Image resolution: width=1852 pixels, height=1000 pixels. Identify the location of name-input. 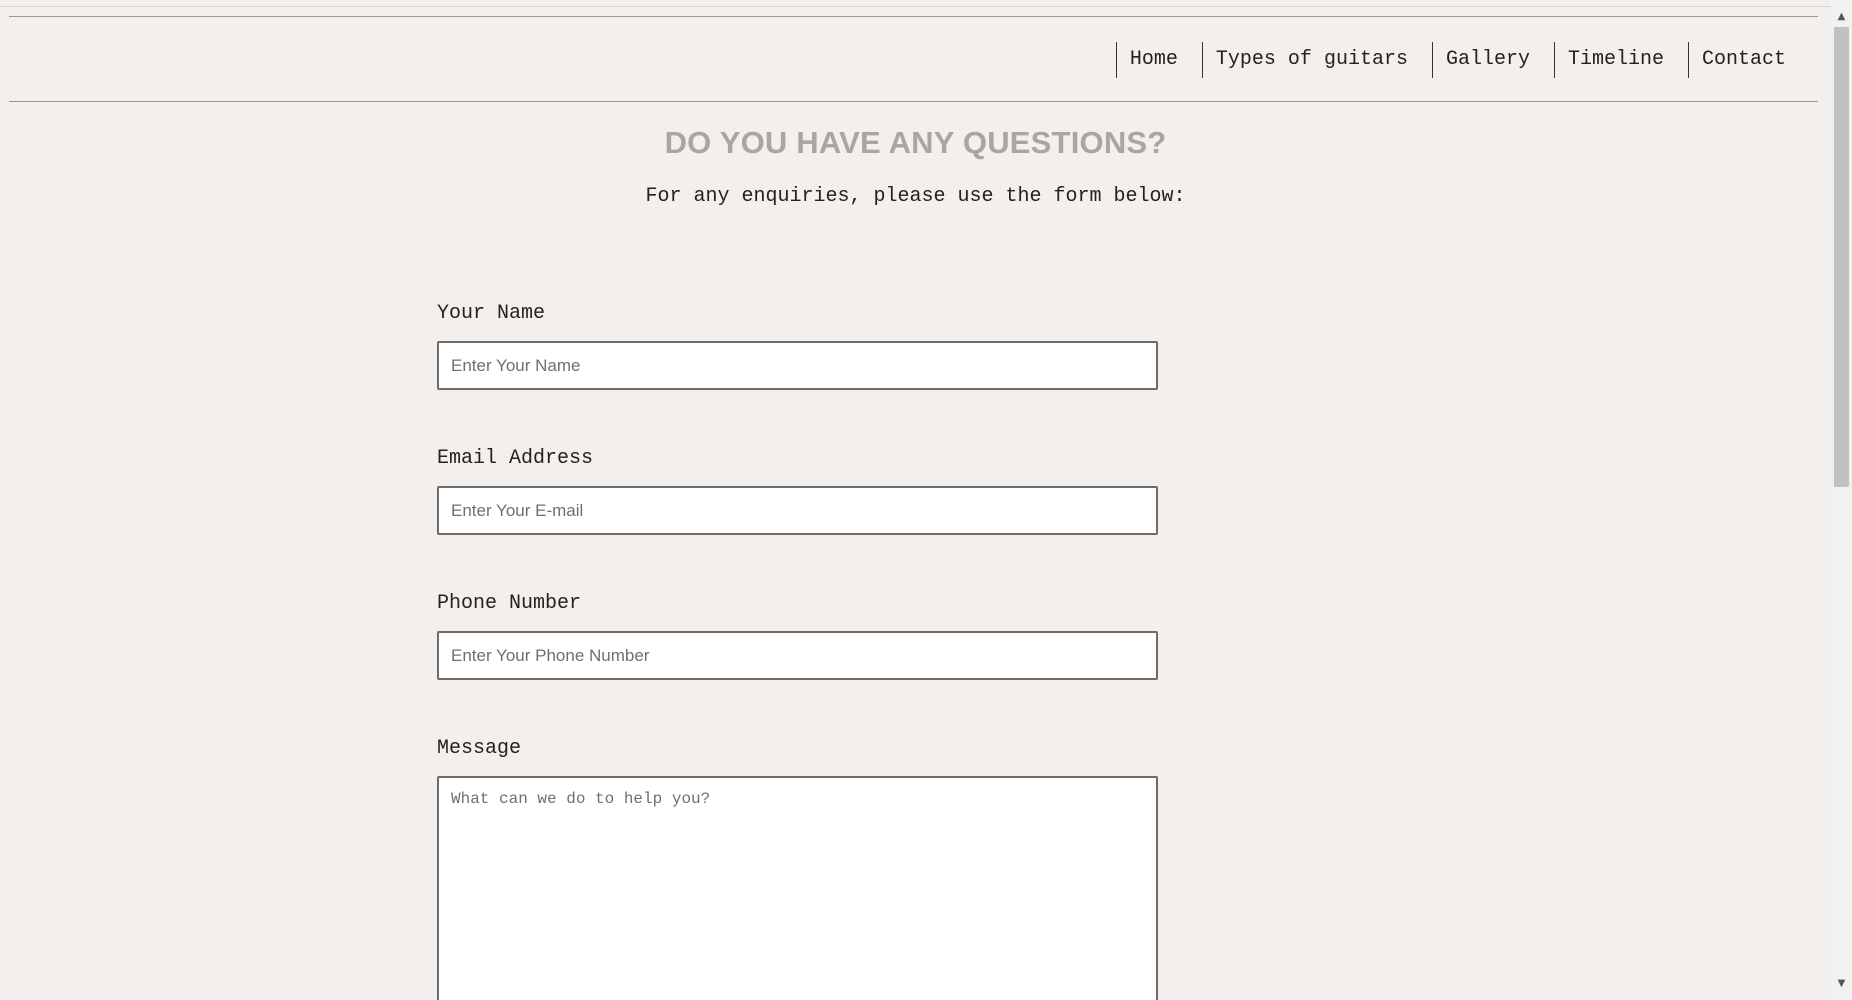
(797, 365).